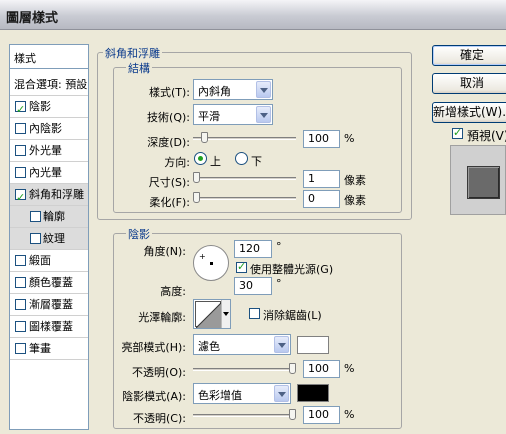  I want to click on soften-label: 柔化(F):, so click(169, 202).